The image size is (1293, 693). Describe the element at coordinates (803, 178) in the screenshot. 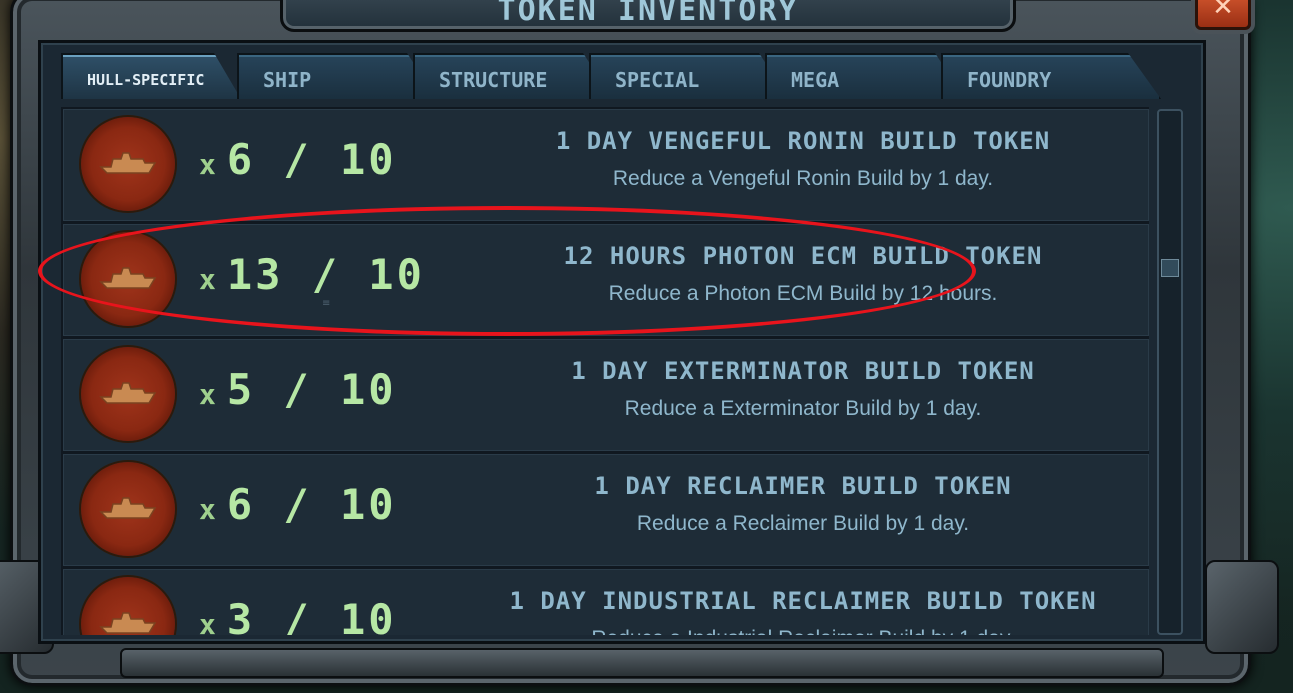

I see `token-description: Reduce a Vengeful Ronin Build by 1 day.` at that location.